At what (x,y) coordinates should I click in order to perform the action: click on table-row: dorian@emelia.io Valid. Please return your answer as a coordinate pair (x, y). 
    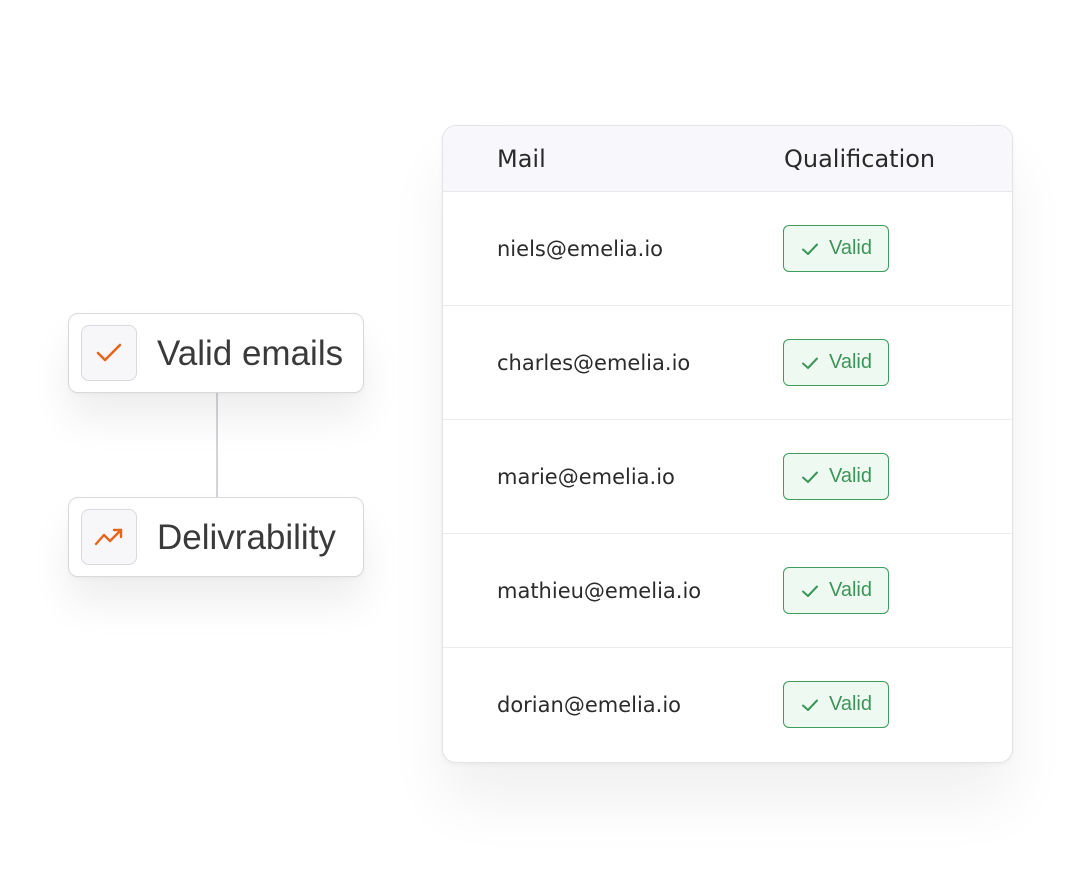
    Looking at the image, I should click on (727, 705).